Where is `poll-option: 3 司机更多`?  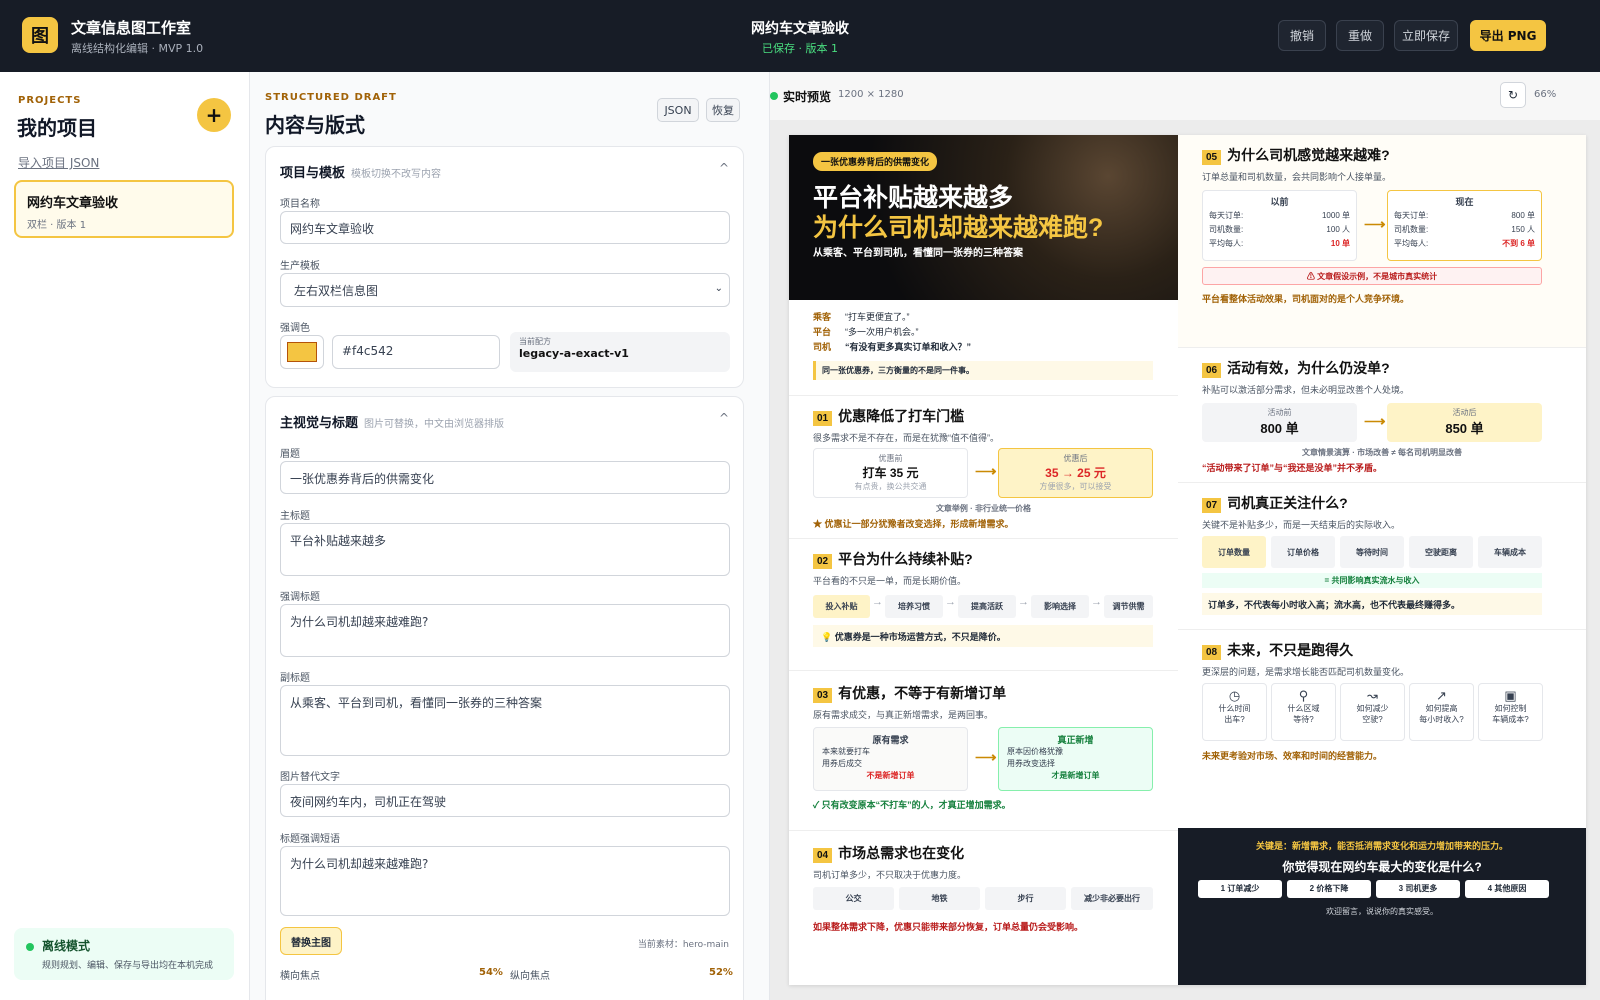
poll-option: 3 司机更多 is located at coordinates (1418, 889).